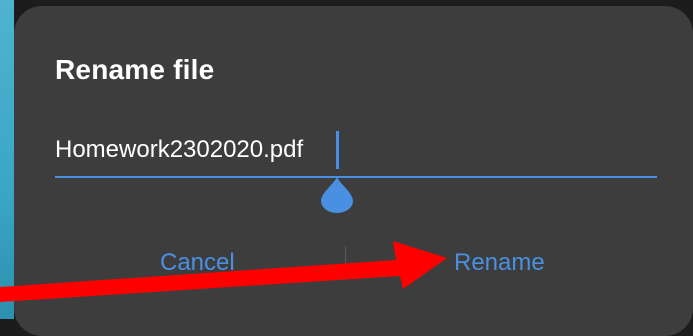  Describe the element at coordinates (356, 152) in the screenshot. I see `filename-input: Homework2302020.pdf` at that location.